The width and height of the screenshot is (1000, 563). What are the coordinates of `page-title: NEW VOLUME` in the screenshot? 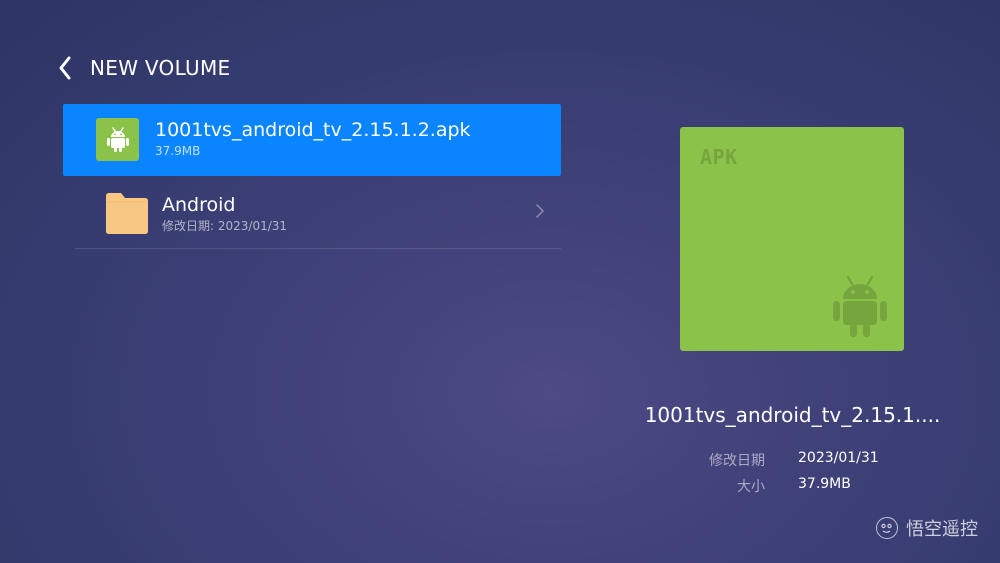 It's located at (160, 68).